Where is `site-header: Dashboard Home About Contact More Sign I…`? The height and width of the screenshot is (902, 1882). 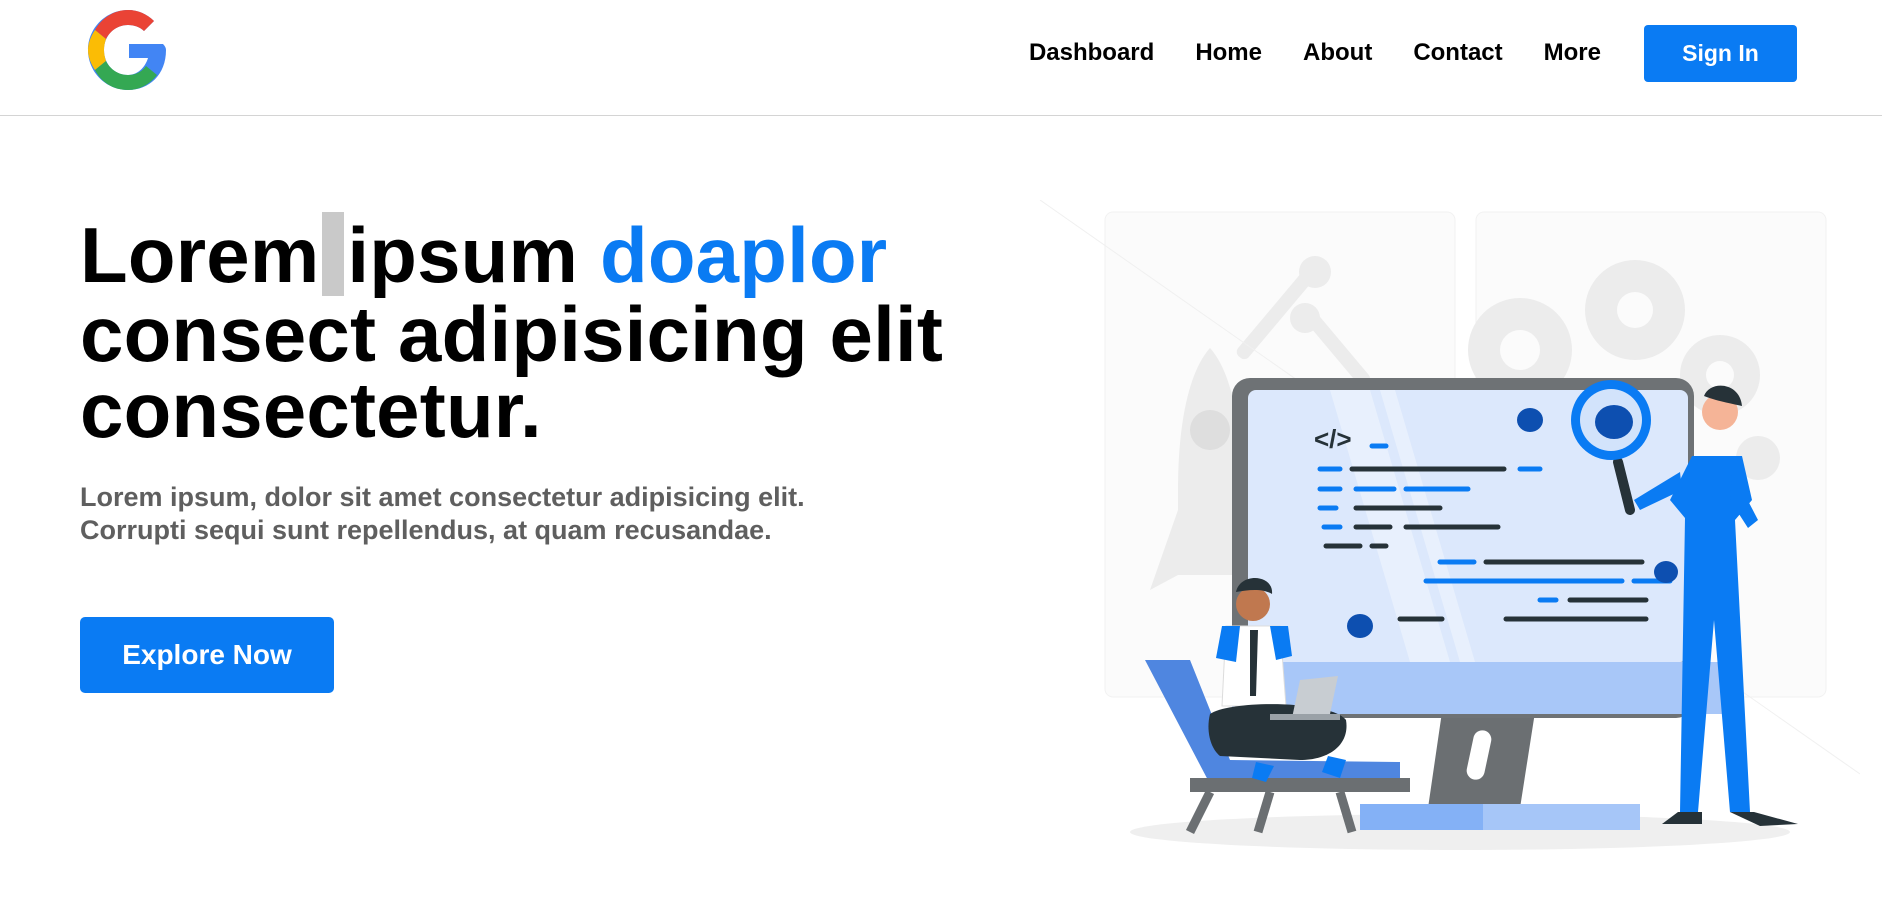 site-header: Dashboard Home About Contact More Sign I… is located at coordinates (941, 58).